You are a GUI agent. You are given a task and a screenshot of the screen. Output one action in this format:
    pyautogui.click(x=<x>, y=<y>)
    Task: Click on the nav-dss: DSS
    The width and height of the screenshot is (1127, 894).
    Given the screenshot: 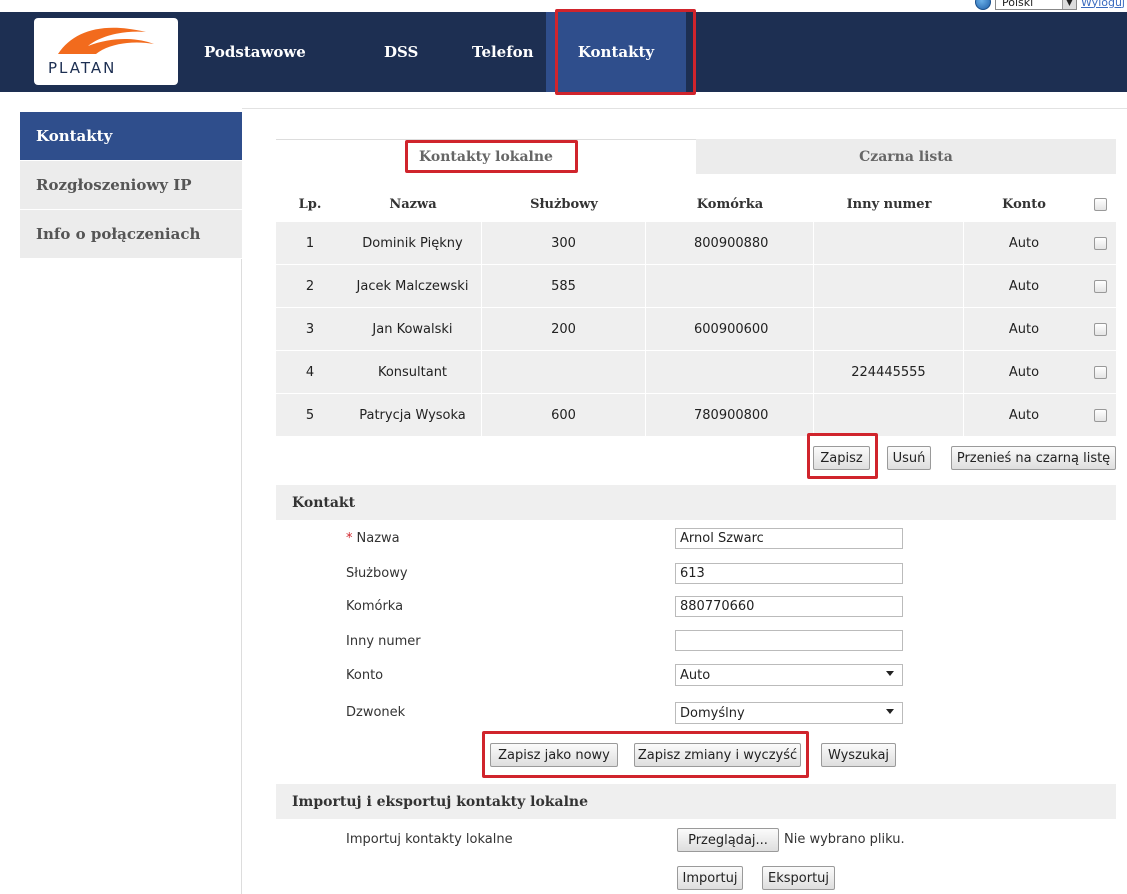 What is the action you would take?
    pyautogui.click(x=428, y=52)
    